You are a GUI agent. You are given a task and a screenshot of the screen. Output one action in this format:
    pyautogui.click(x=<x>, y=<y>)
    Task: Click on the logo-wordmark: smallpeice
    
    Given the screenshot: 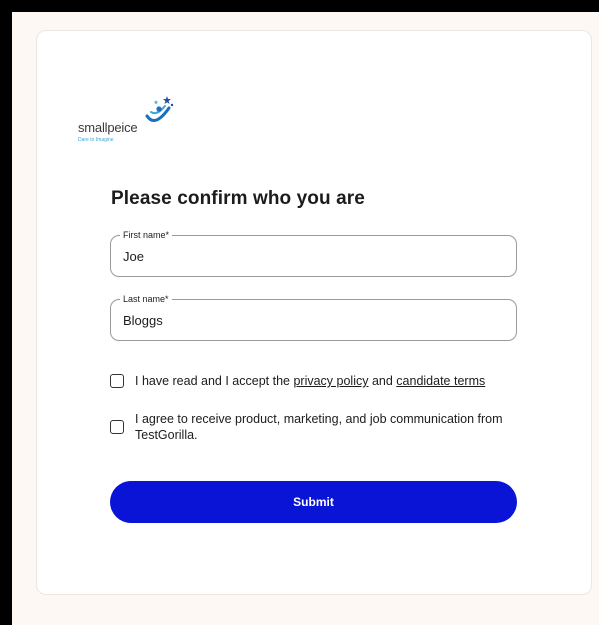 What is the action you would take?
    pyautogui.click(x=108, y=127)
    